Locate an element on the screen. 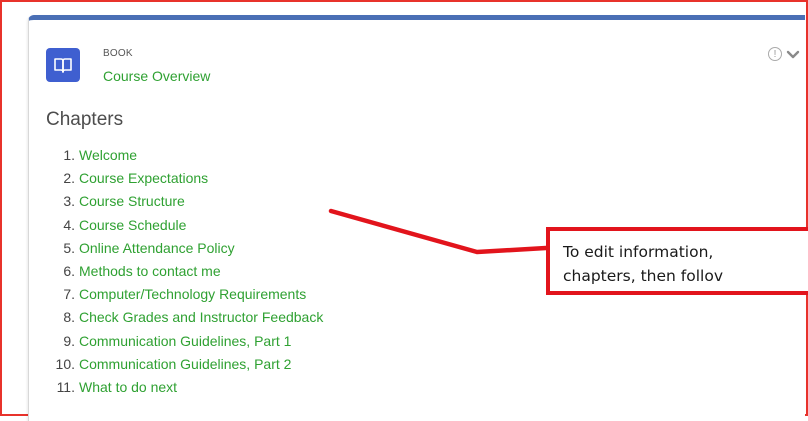  chapter-link: Course Expectations is located at coordinates (143, 178).